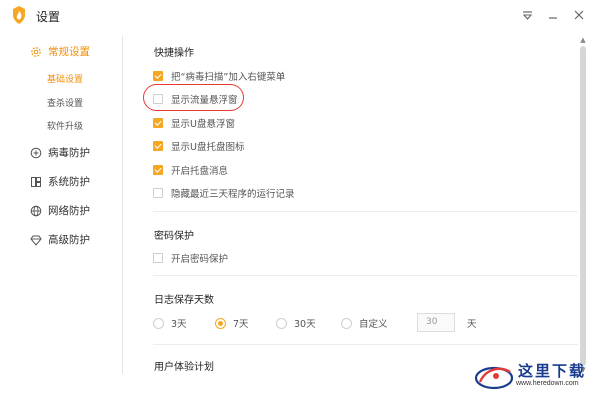  I want to click on option-label: 显示U盘托盘图标, so click(208, 147).